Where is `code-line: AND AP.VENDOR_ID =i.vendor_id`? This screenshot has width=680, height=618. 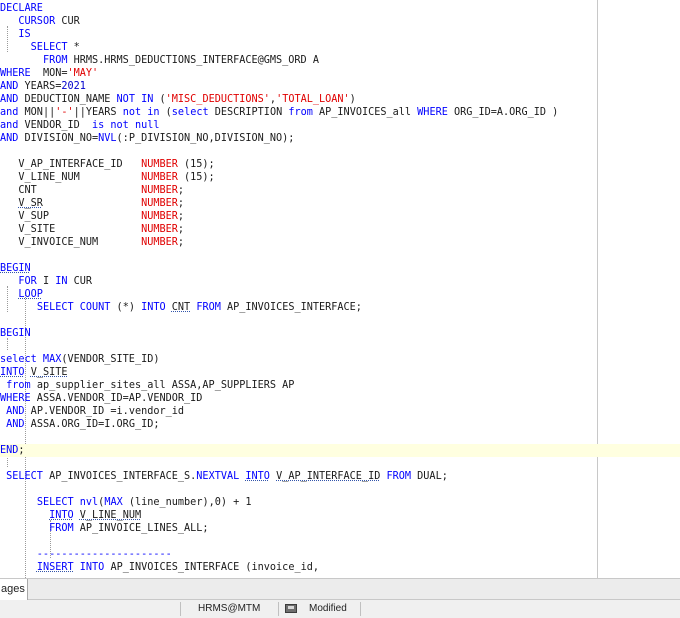 code-line: AND AP.VENDOR_ID =i.vendor_id is located at coordinates (340, 411).